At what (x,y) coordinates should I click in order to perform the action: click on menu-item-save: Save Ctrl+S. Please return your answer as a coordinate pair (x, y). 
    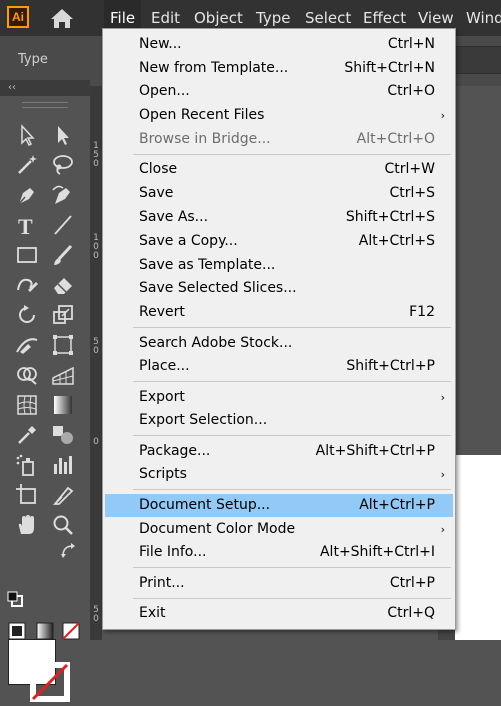
    Looking at the image, I should click on (279, 193).